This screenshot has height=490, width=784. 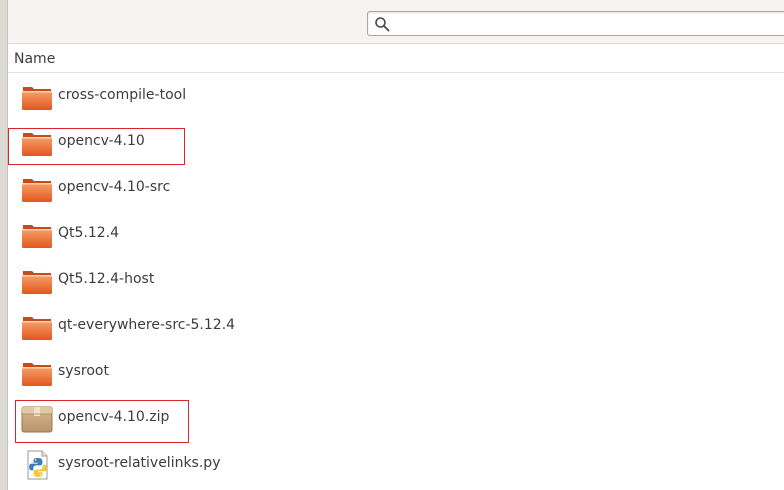 What do you see at coordinates (89, 233) in the screenshot?
I see `file-name: Qt5.12.4` at bounding box center [89, 233].